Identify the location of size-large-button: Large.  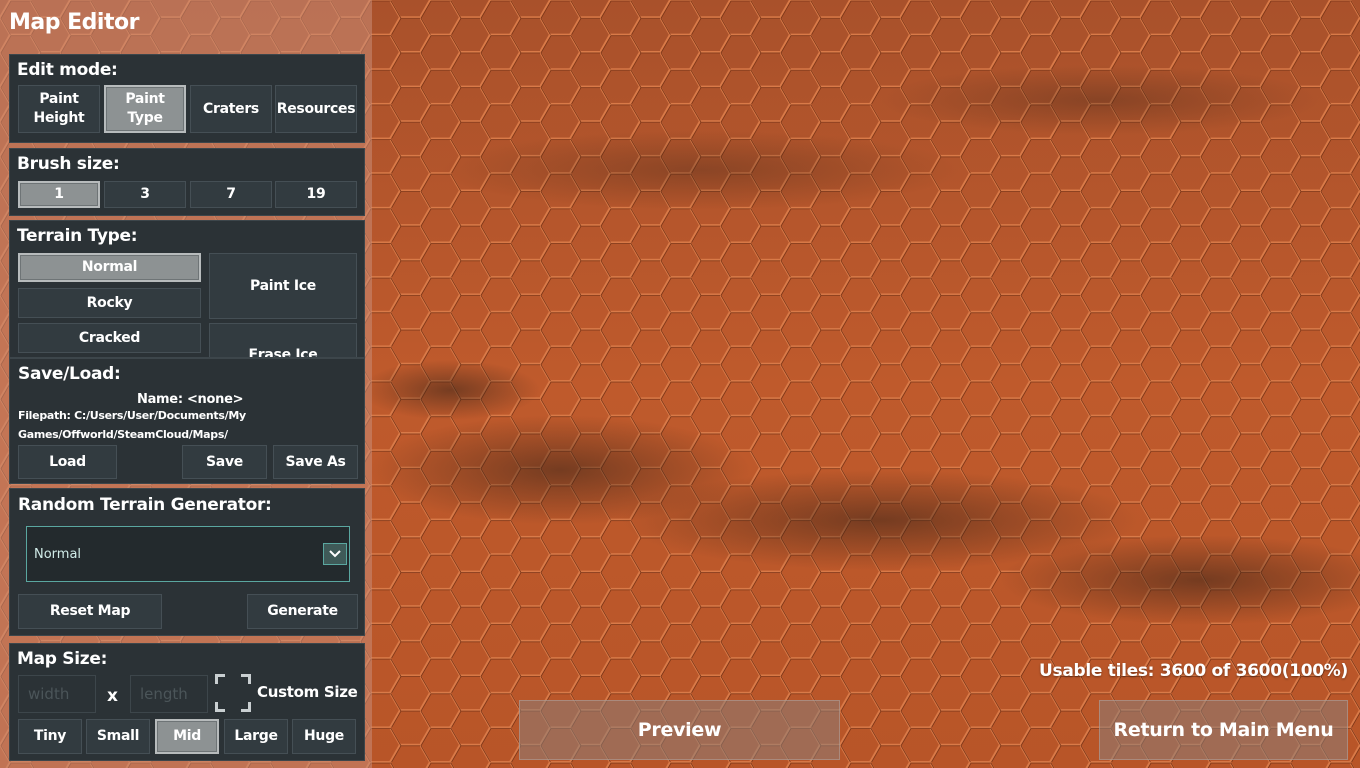
(256, 736).